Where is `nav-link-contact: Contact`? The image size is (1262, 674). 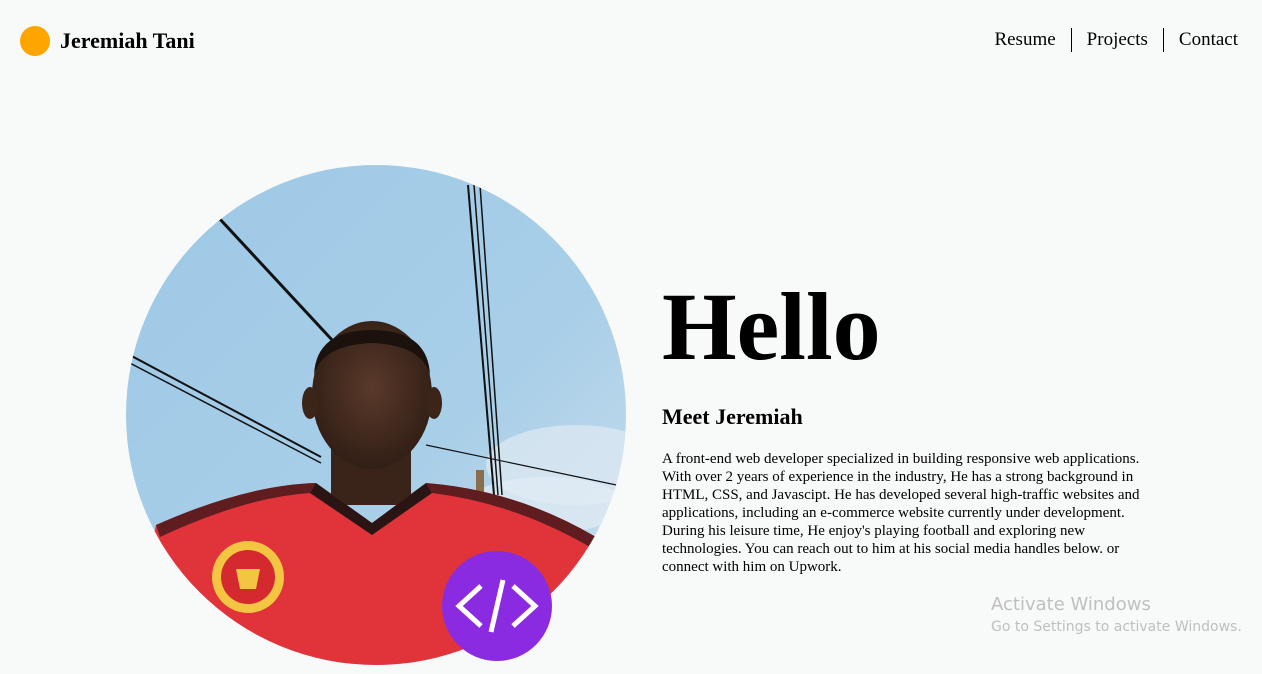
nav-link-contact: Contact is located at coordinates (1201, 40).